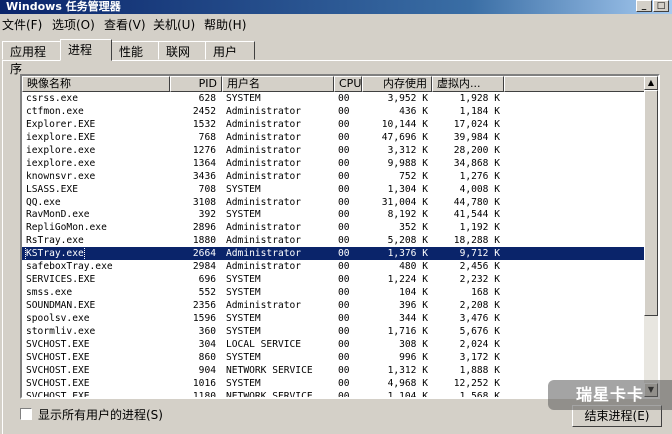 This screenshot has height=434, width=672. I want to click on table-row: stormliv.exe 360 SYSTEM 00 1,716 K 5,676 K, so click(333, 331).